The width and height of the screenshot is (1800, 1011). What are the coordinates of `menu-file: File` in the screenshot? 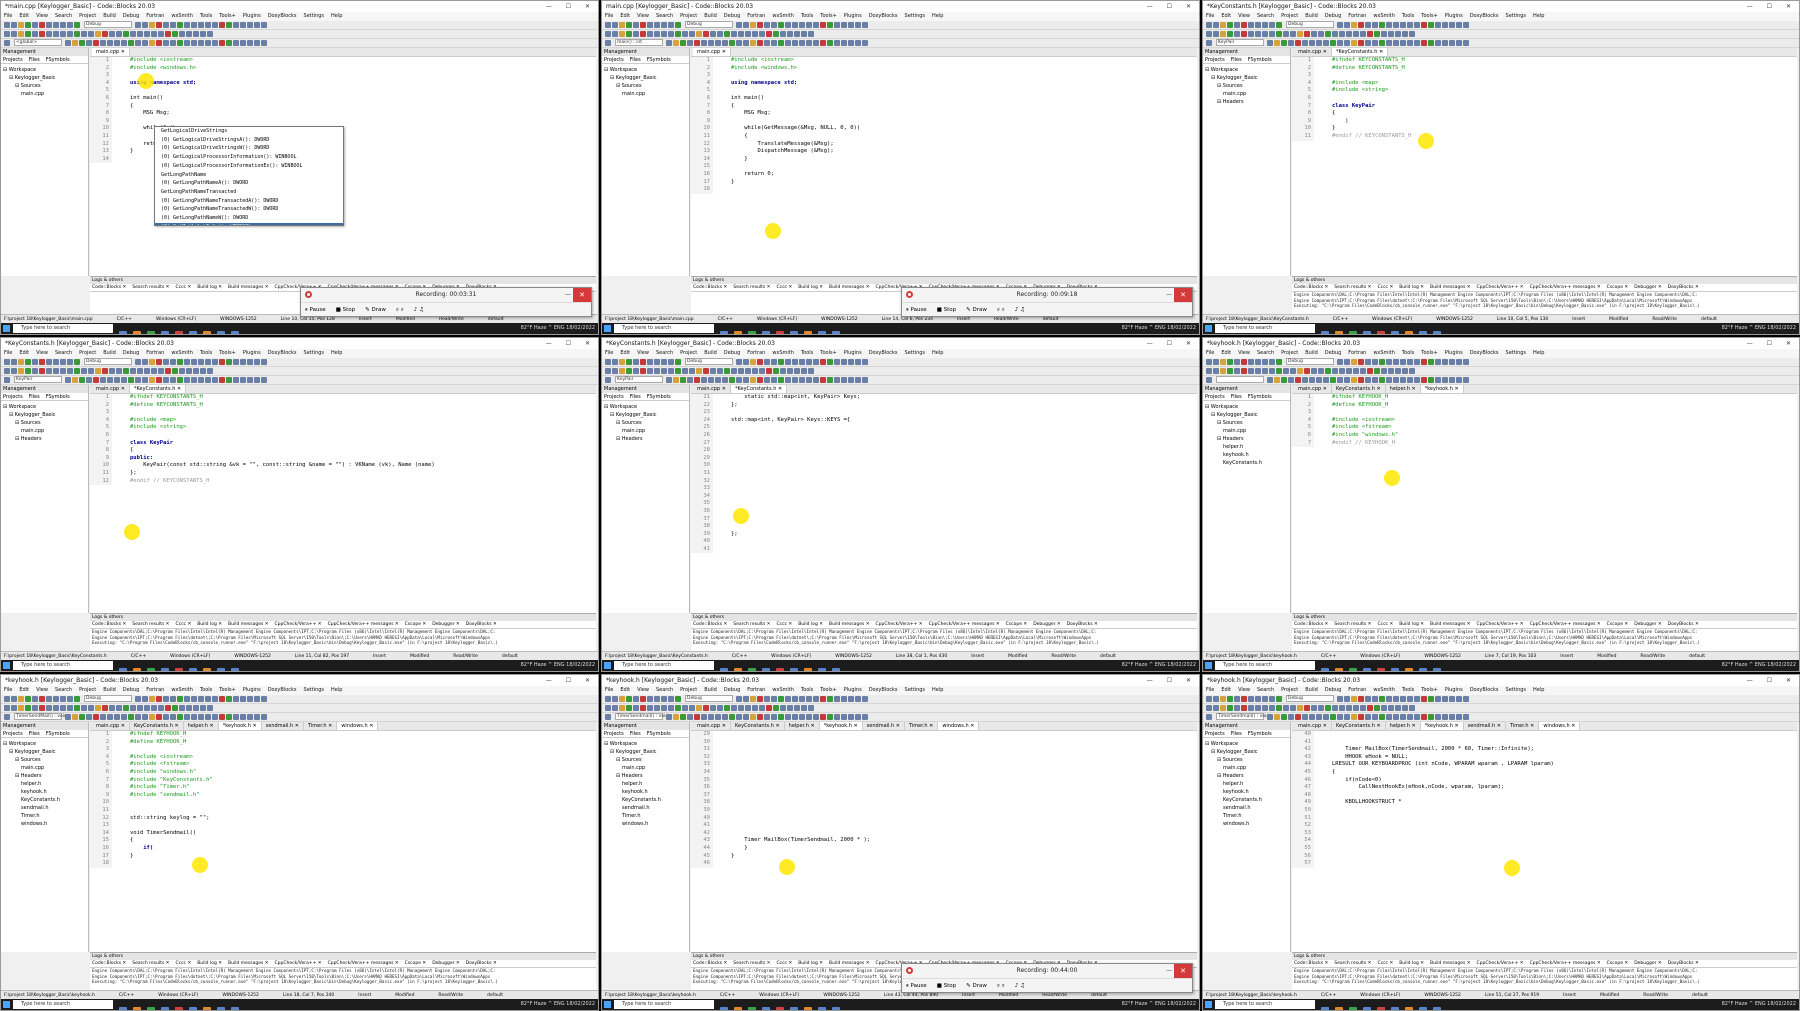 It's located at (1210, 353).